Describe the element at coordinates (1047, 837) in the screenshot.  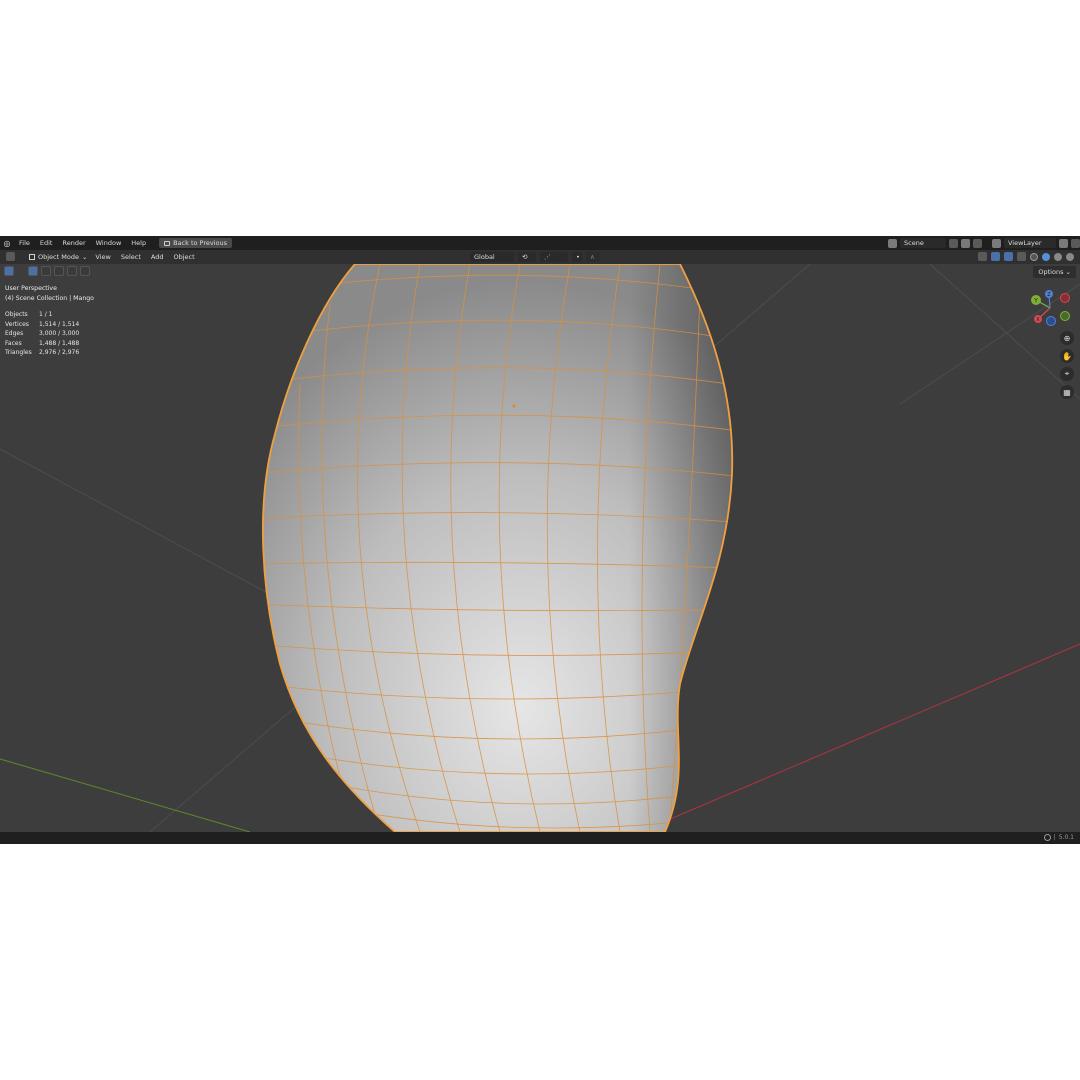
I see `globe-icon` at that location.